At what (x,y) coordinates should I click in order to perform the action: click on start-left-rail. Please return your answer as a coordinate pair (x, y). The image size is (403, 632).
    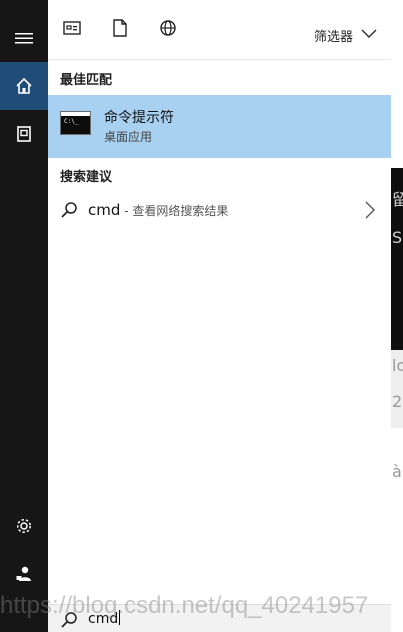
    Looking at the image, I should click on (24, 316).